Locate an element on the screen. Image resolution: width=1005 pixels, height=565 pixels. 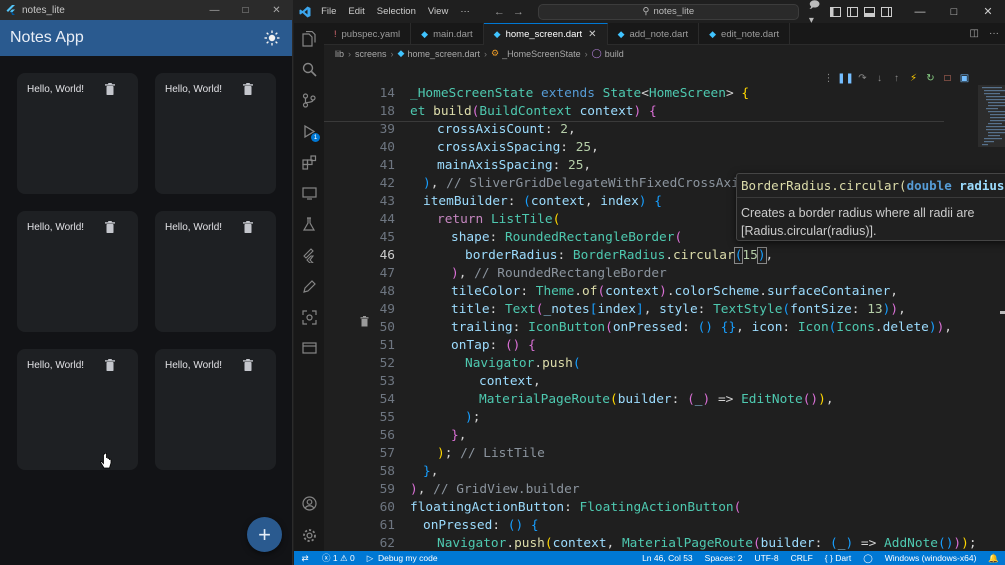
menu-edit: Edit is located at coordinates (356, 11).